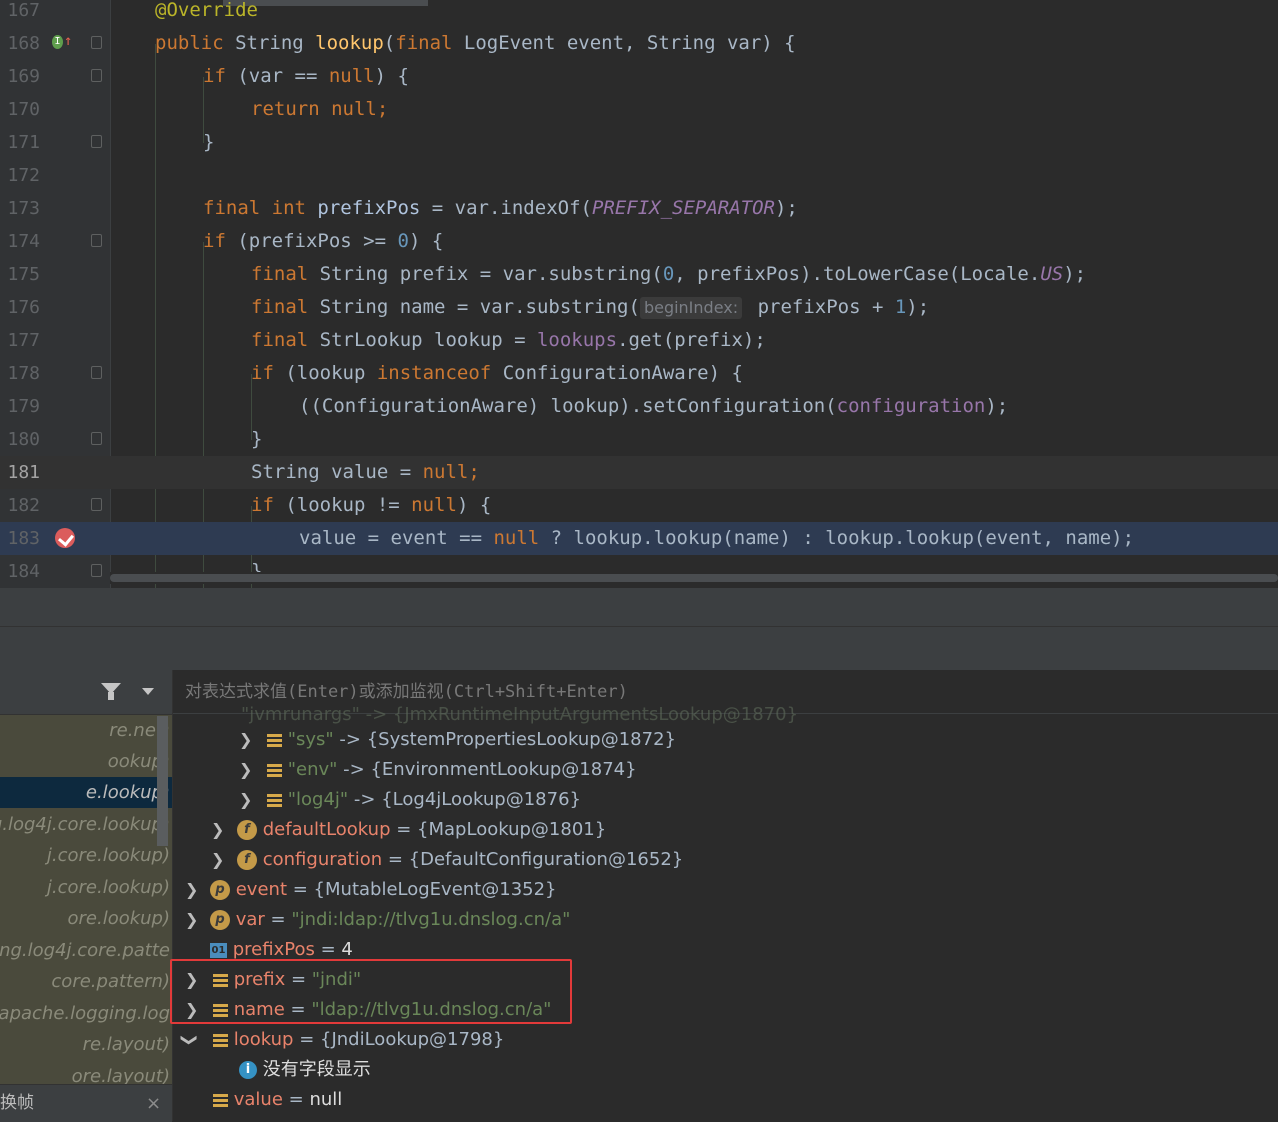  I want to click on horizontal-scrollbar, so click(694, 578).